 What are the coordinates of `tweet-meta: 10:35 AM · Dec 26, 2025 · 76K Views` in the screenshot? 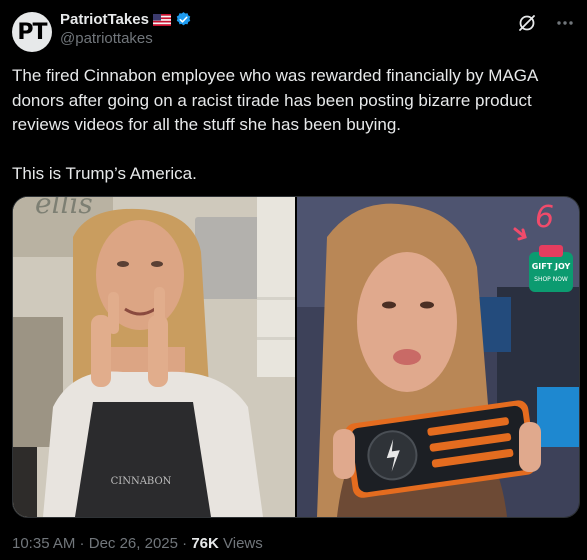 It's located at (137, 543).